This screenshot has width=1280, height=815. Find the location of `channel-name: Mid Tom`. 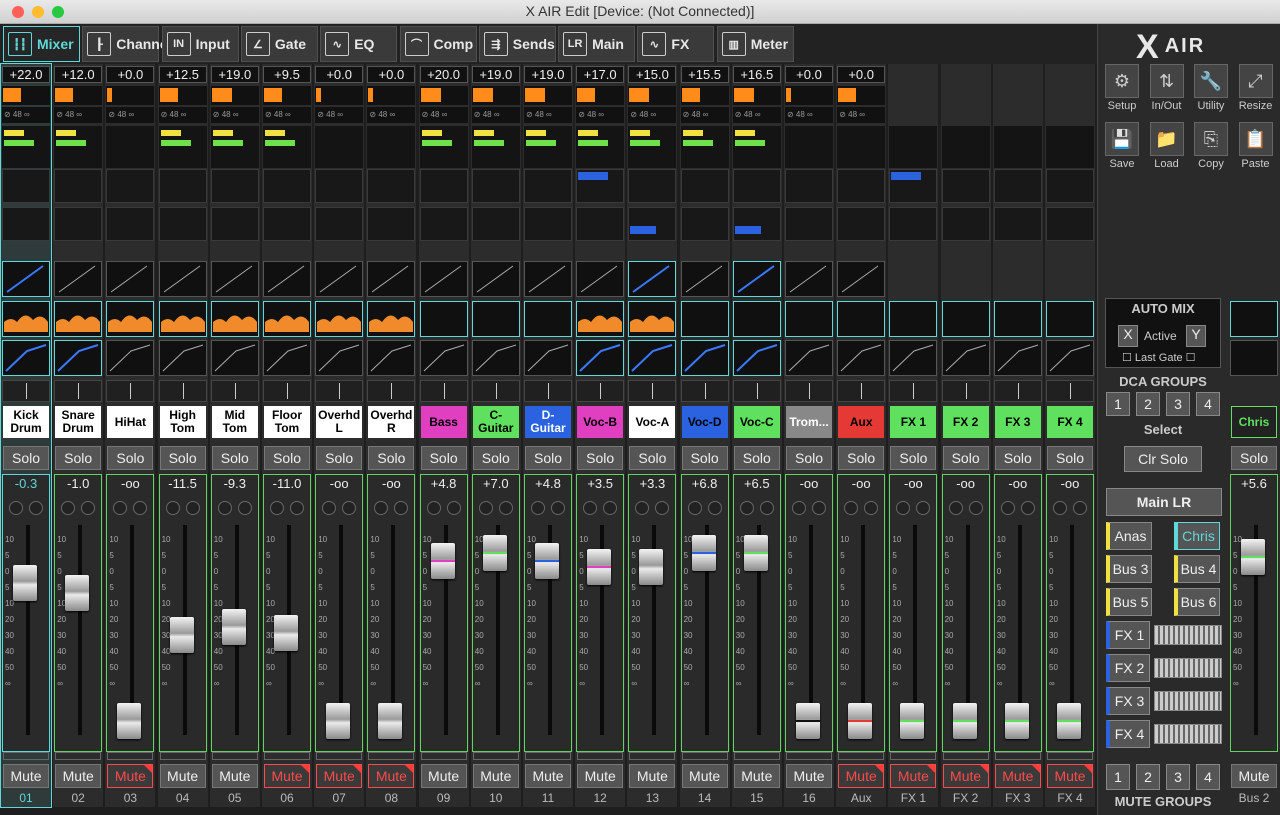

channel-name: Mid Tom is located at coordinates (234, 422).